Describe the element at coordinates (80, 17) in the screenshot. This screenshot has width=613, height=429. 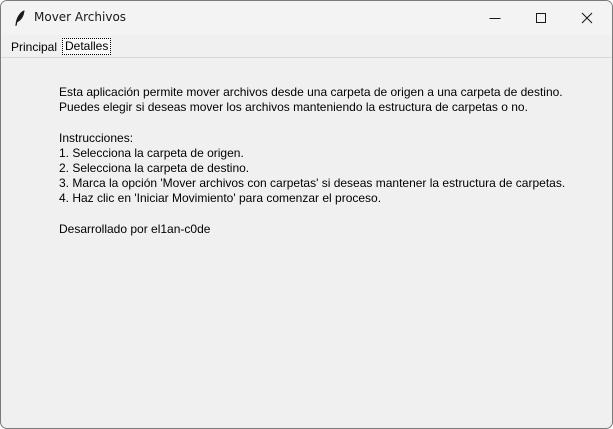
I see `window-title: Mover Archivos` at that location.